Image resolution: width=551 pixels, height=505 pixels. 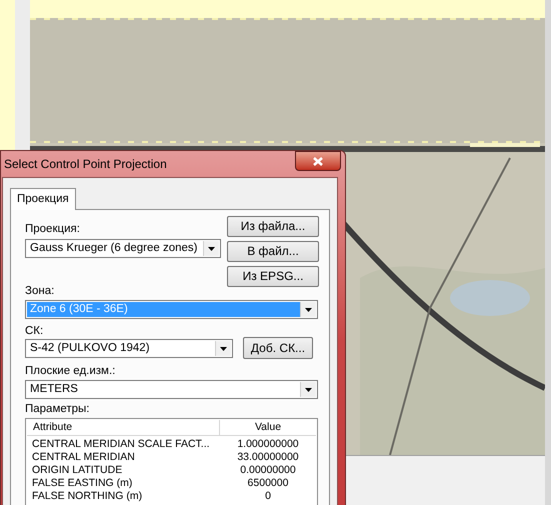 I want to click on table-cell-text: FALSE NORTHING (m), so click(x=87, y=496).